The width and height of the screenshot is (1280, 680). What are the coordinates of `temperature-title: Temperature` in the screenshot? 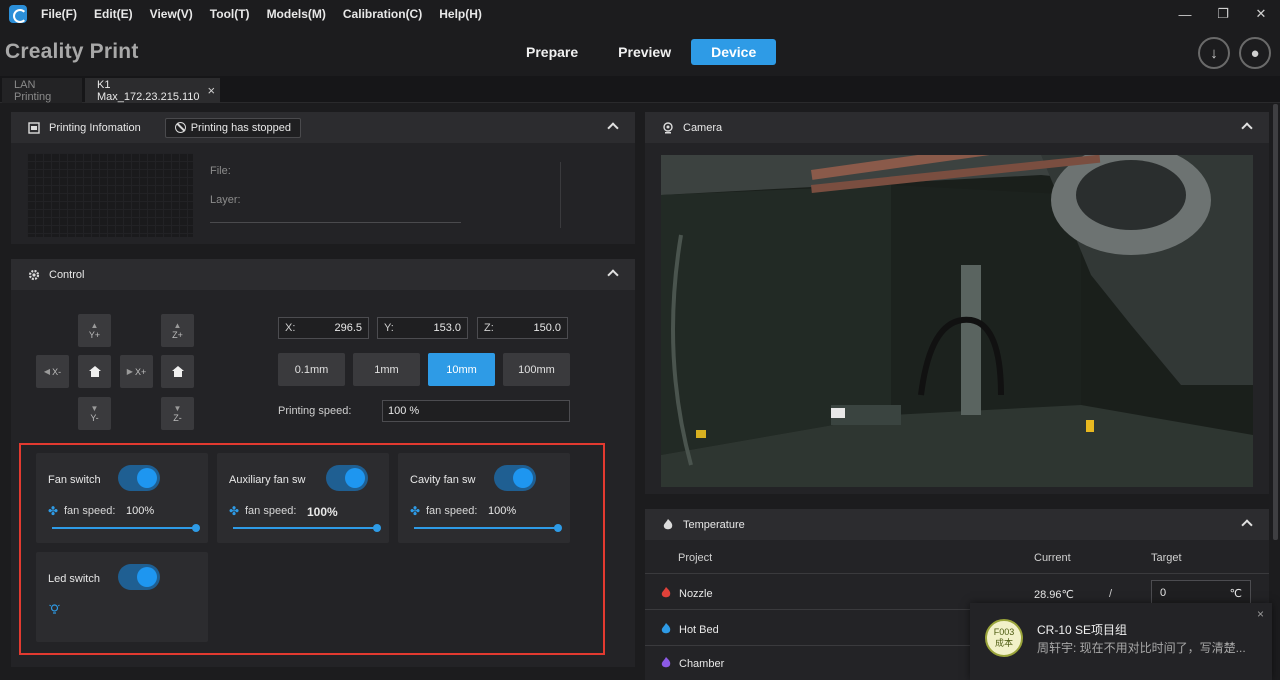 It's located at (714, 524).